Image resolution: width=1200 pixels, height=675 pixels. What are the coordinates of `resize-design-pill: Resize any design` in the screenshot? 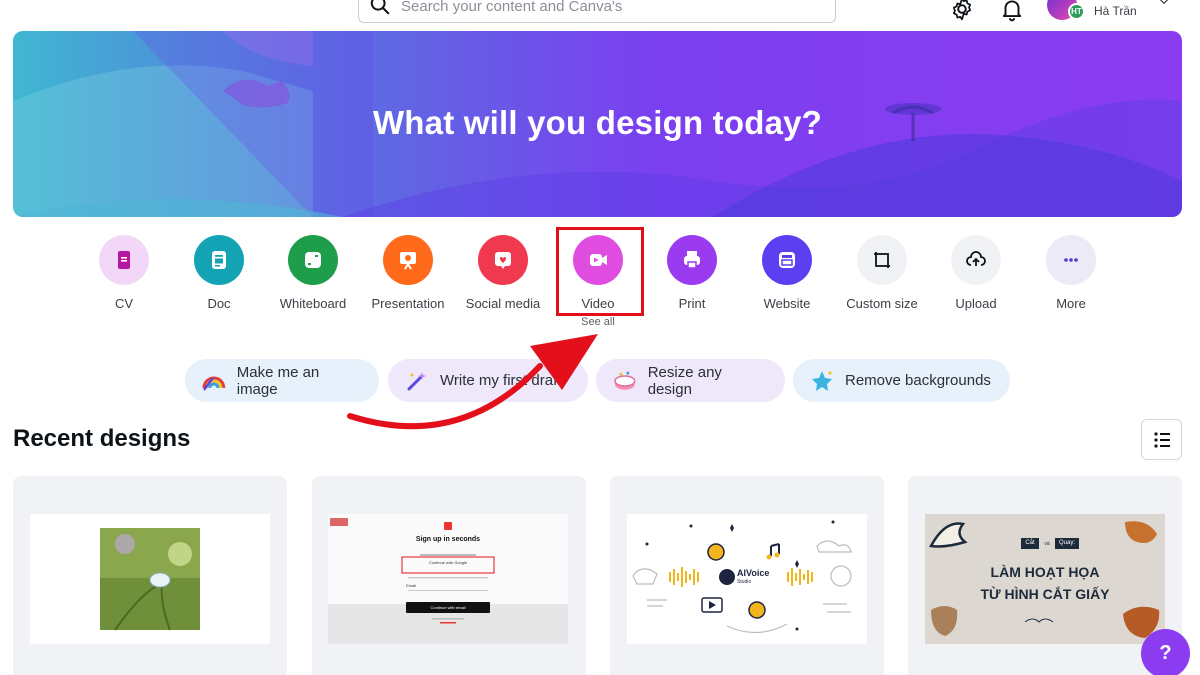 It's located at (690, 380).